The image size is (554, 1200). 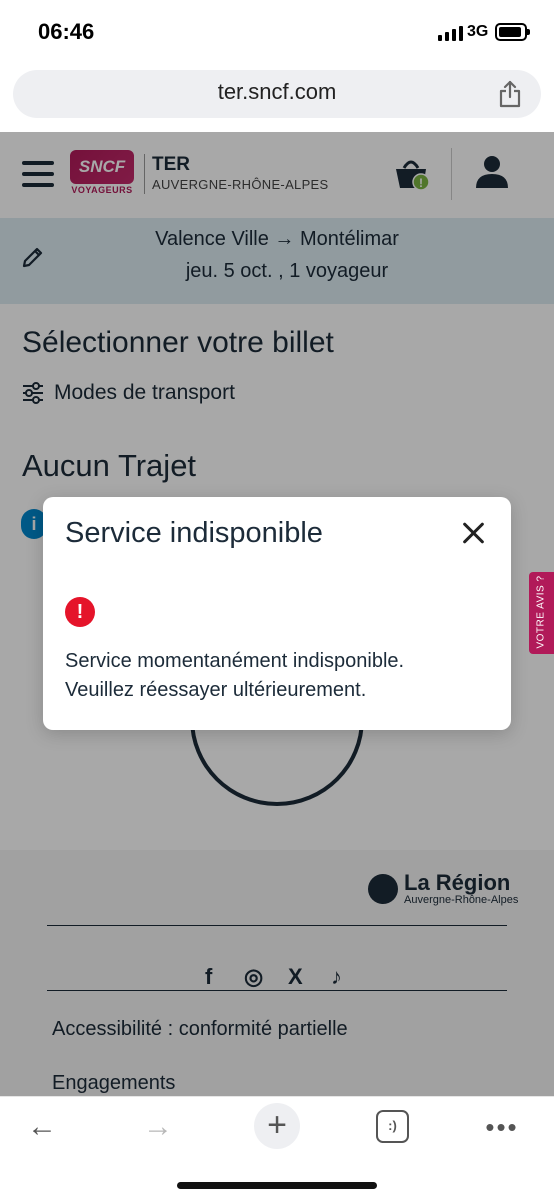 I want to click on dialog-title: Service indisponible, so click(x=194, y=533).